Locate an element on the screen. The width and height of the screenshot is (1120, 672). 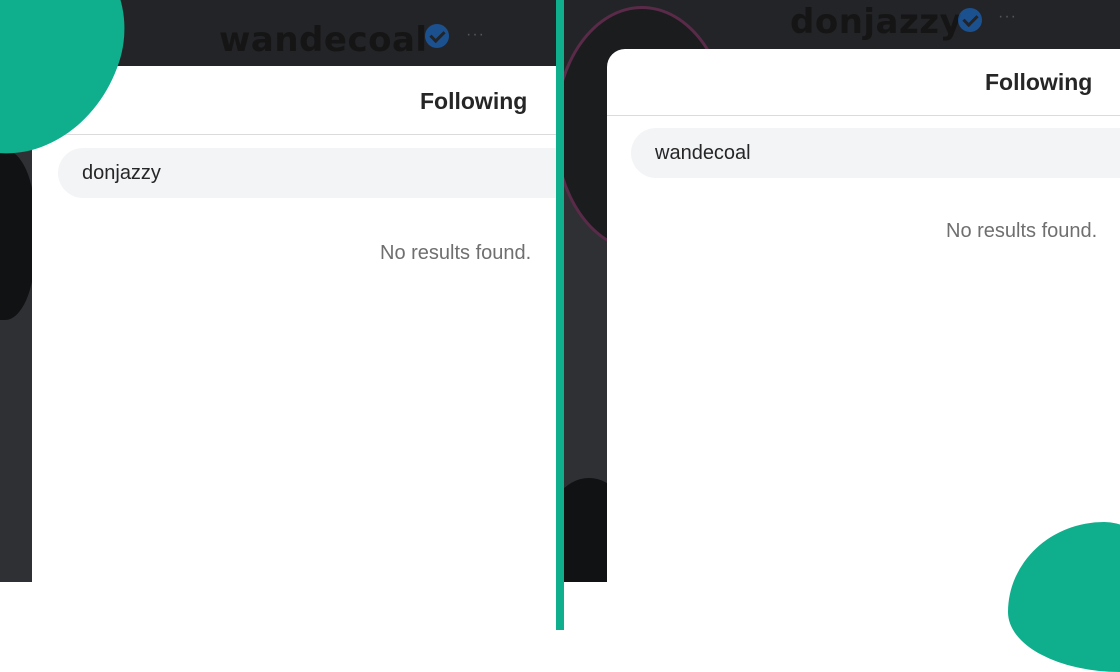
search-input: wandecoal is located at coordinates (875, 153).